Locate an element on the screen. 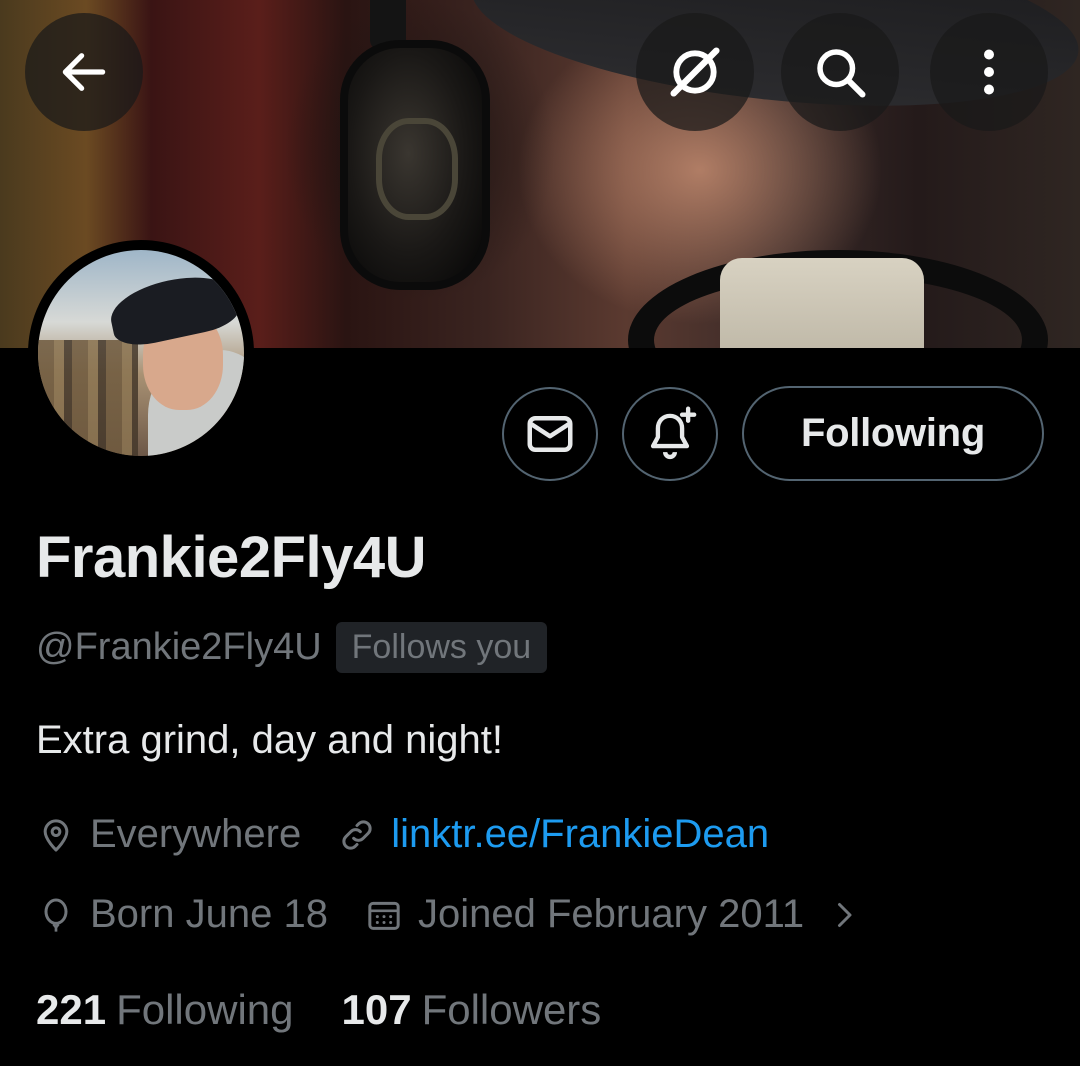  envelope-icon is located at coordinates (550, 434).